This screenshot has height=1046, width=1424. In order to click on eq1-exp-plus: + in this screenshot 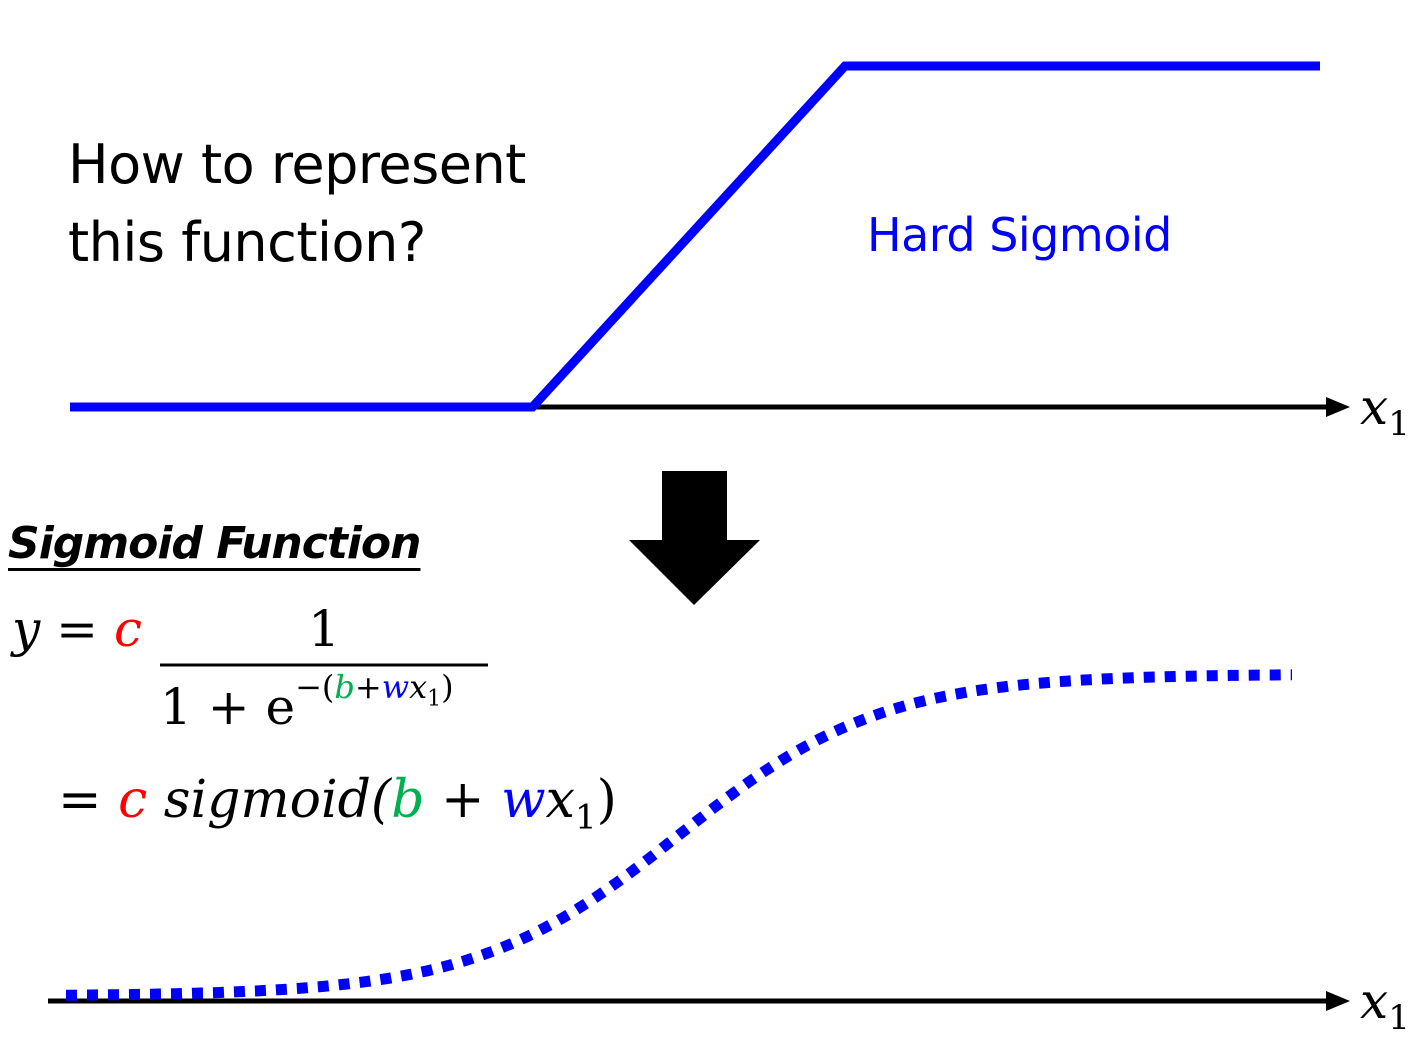, I will do `click(368, 687)`.